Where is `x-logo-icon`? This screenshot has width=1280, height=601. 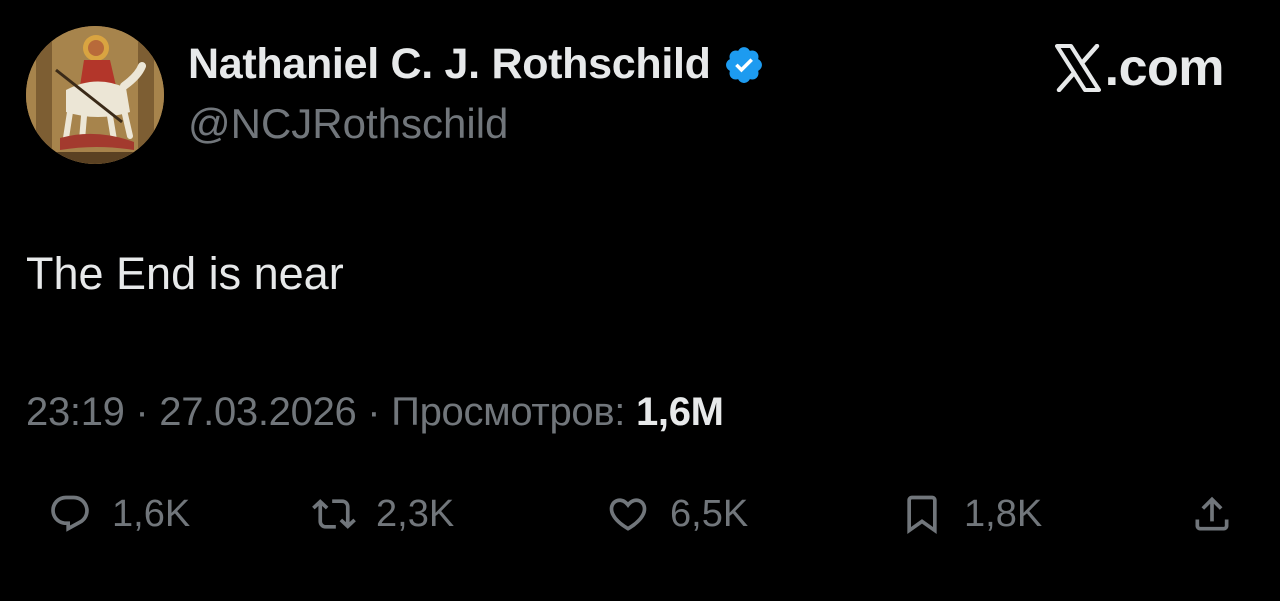
x-logo-icon is located at coordinates (1077, 68).